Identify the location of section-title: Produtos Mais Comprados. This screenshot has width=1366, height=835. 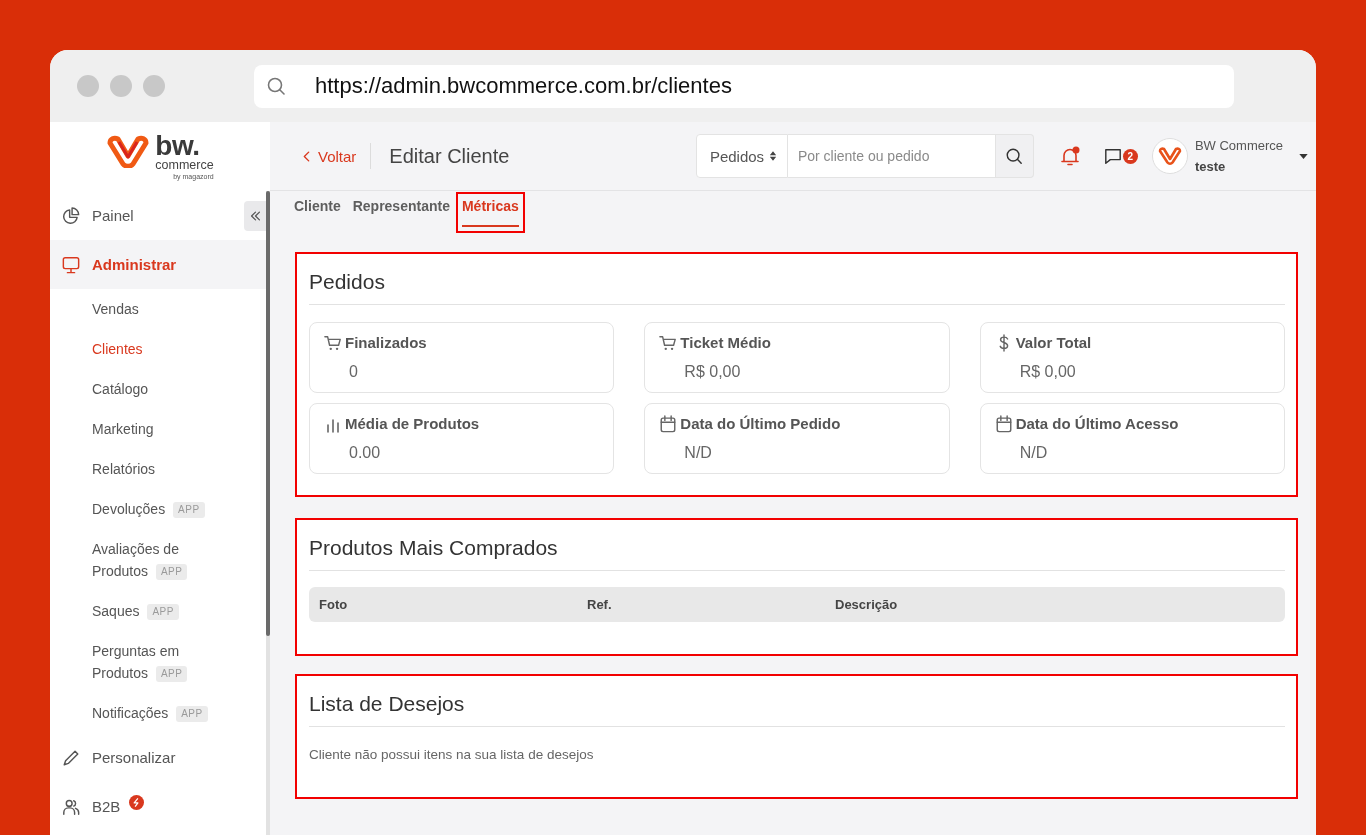
(433, 548).